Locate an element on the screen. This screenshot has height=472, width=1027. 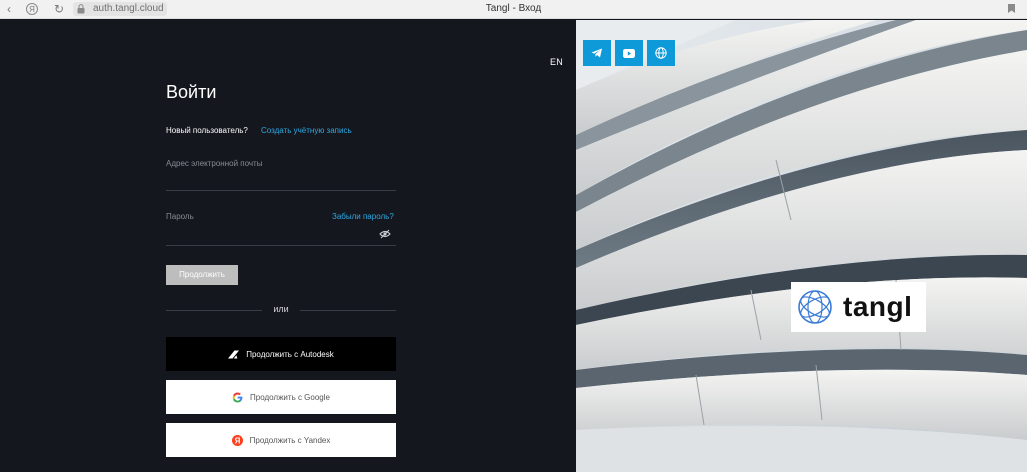
youtube-icon is located at coordinates (629, 53).